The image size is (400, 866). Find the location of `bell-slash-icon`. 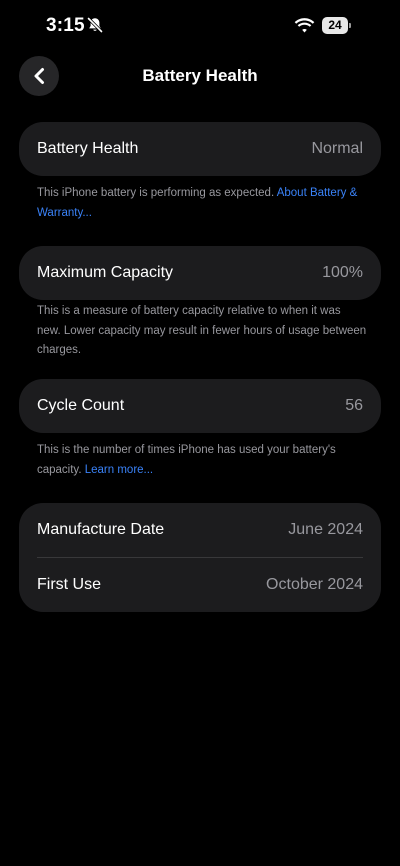

bell-slash-icon is located at coordinates (95, 25).